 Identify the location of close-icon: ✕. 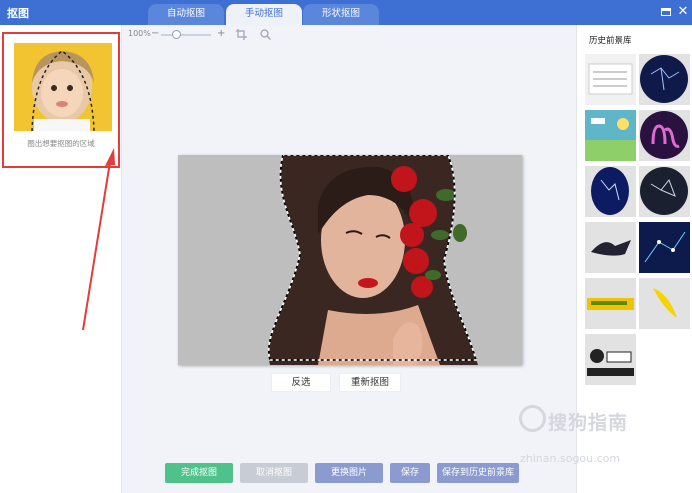
(683, 12).